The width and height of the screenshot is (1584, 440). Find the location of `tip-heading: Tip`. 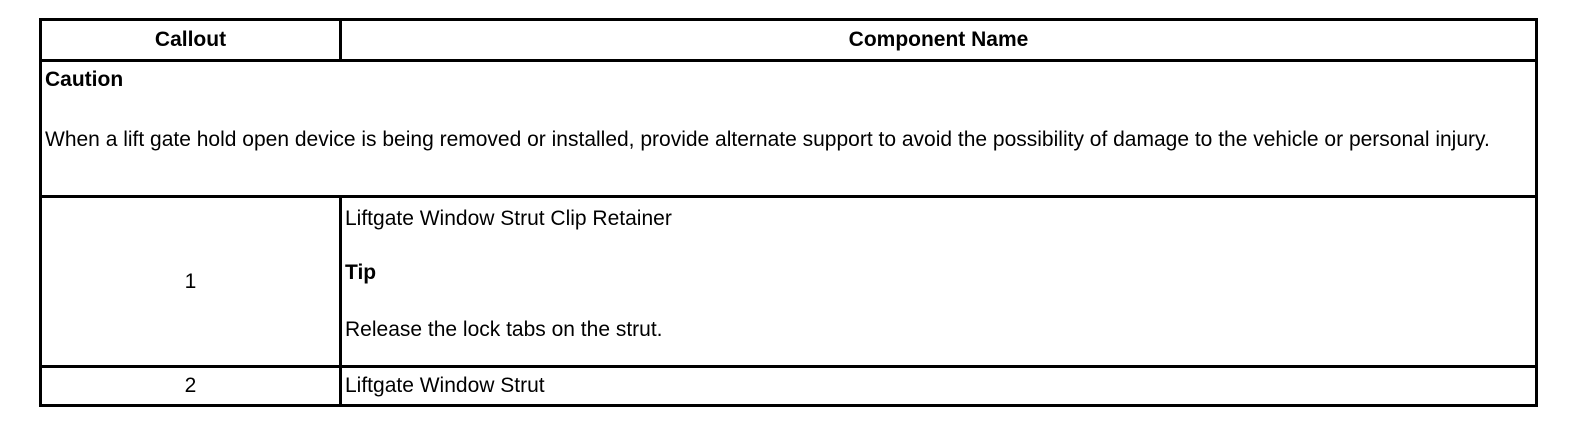

tip-heading: Tip is located at coordinates (361, 272).